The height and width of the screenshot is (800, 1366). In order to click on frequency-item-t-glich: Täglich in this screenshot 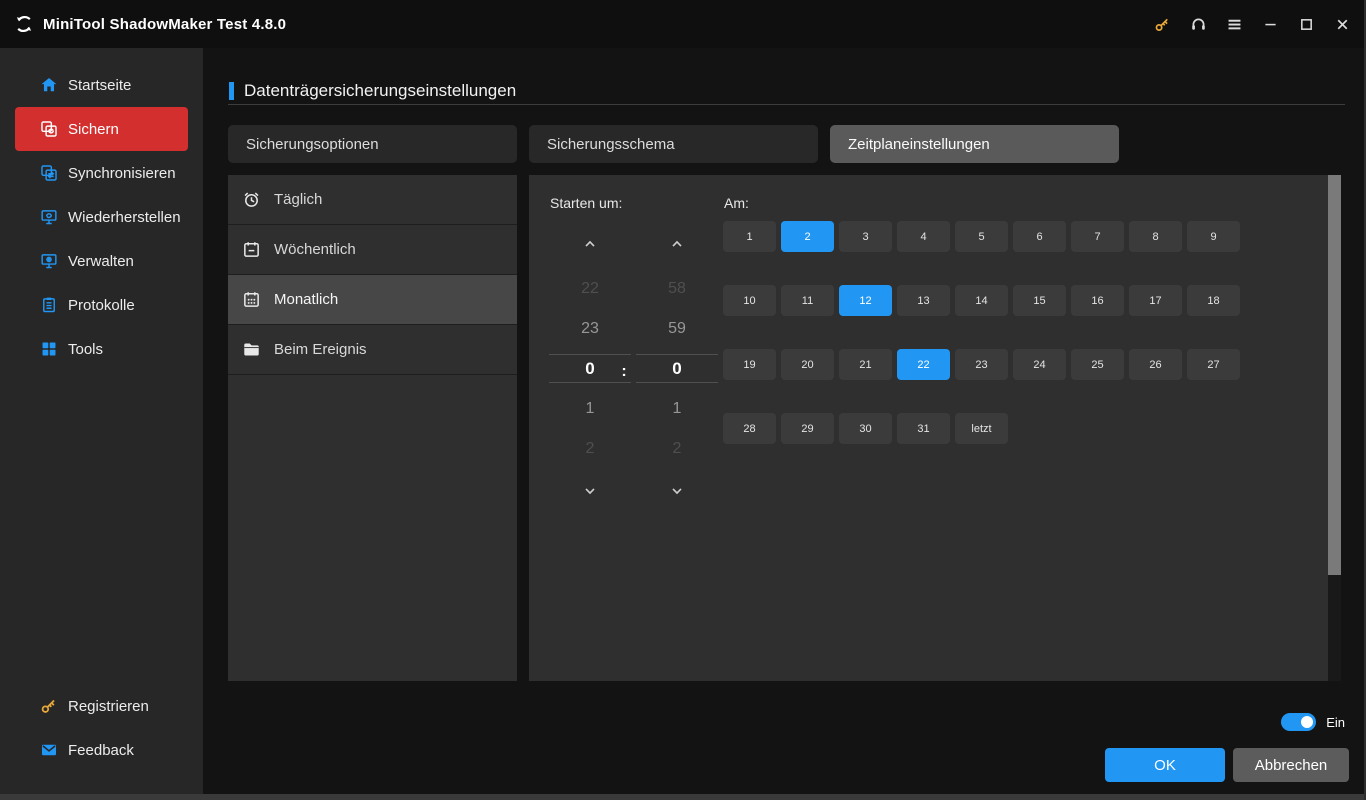, I will do `click(372, 200)`.